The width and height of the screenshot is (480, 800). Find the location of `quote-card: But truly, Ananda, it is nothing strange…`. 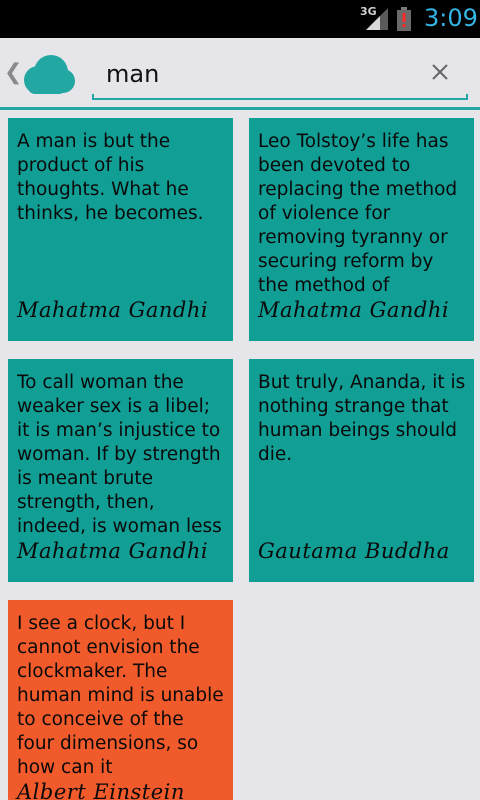

quote-card: But truly, Ananda, it is nothing strange… is located at coordinates (361, 470).